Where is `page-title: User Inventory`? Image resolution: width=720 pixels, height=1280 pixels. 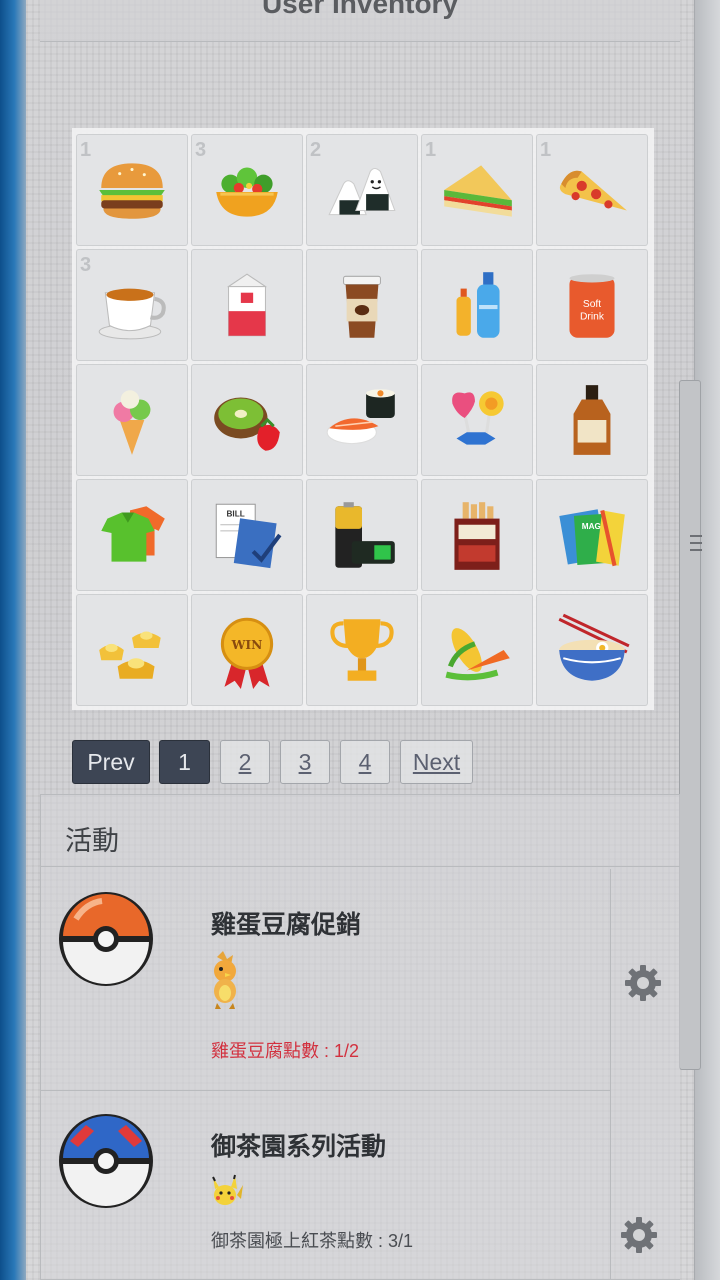
page-title: User Inventory is located at coordinates (360, 9).